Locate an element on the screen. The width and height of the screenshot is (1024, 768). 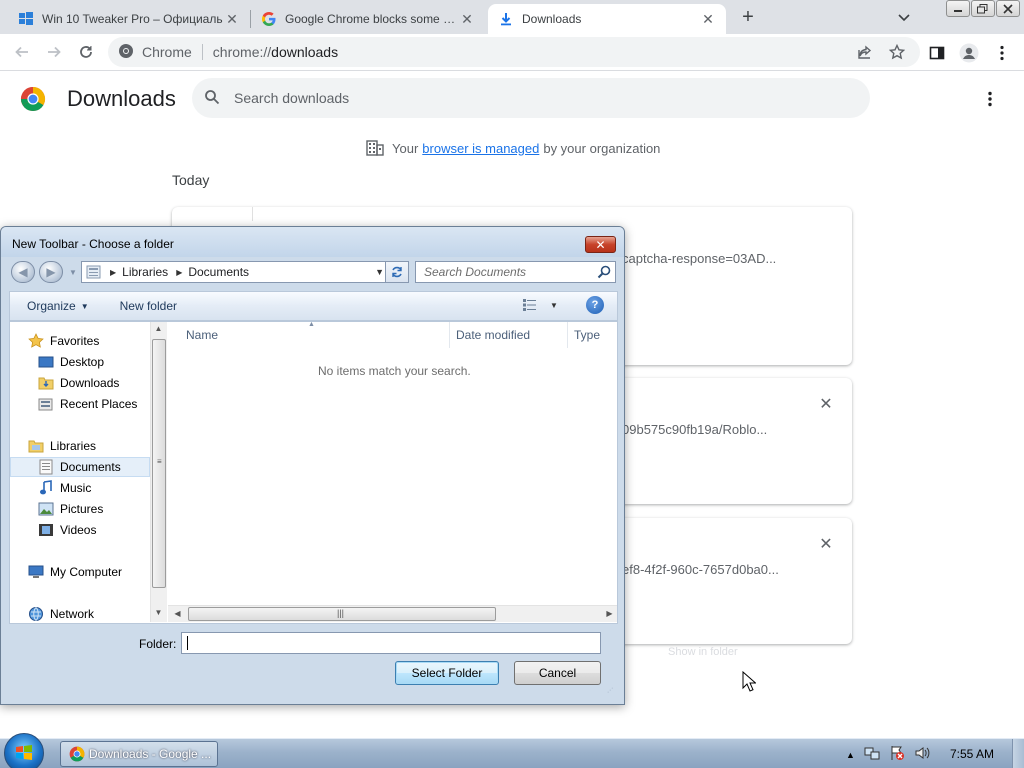
dialog-refresh-button is located at coordinates (397, 272).